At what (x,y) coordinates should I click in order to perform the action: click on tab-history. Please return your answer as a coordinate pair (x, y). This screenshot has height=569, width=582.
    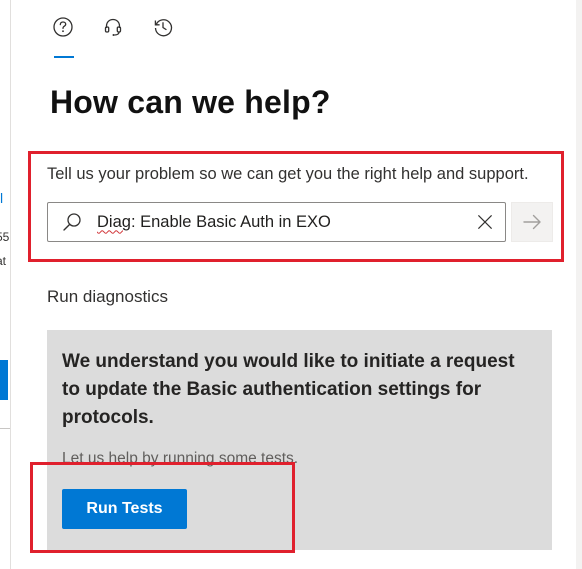
    Looking at the image, I should click on (163, 35).